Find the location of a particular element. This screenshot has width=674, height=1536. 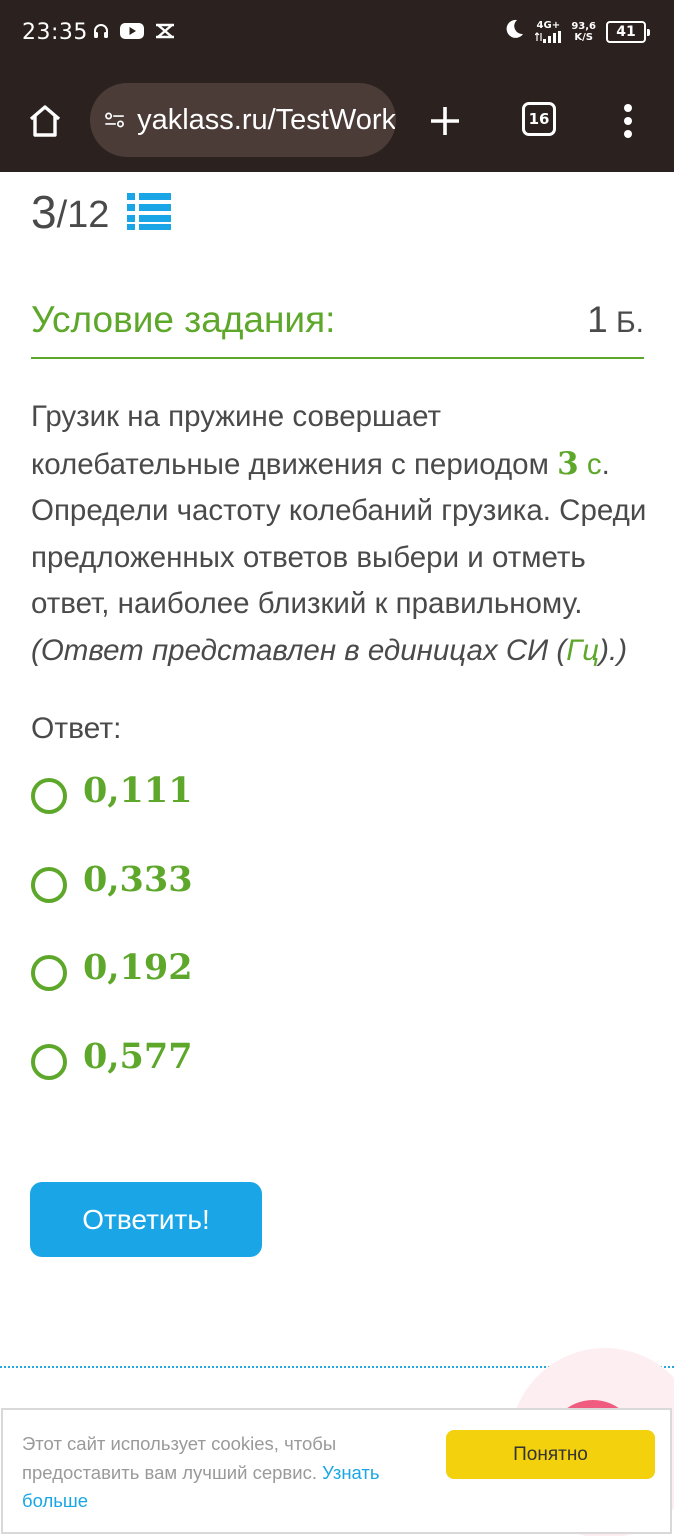

tab-switcher-button: 16 is located at coordinates (539, 119).